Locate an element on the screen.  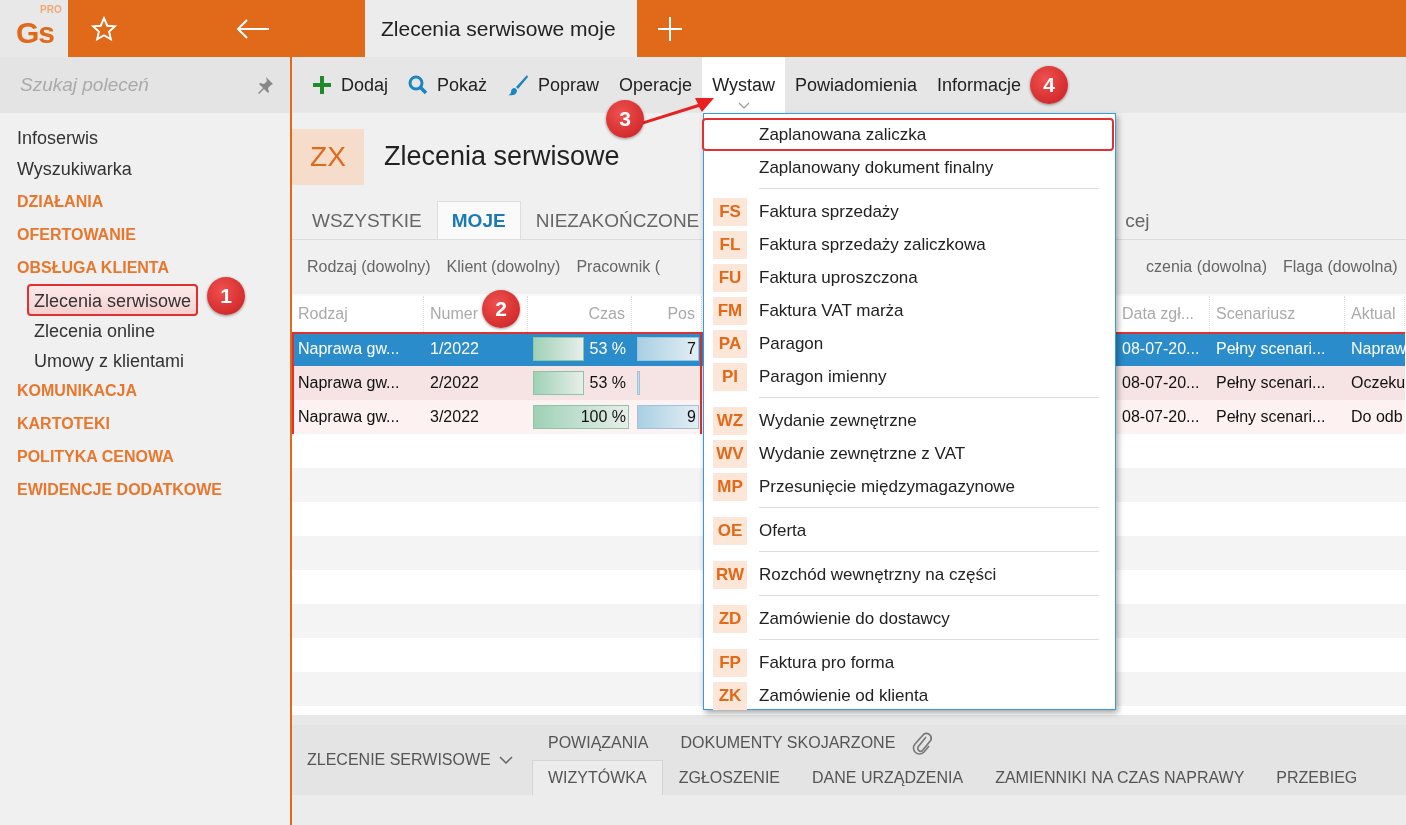
menu-item: FU Faktura uproszczona is located at coordinates (908, 277).